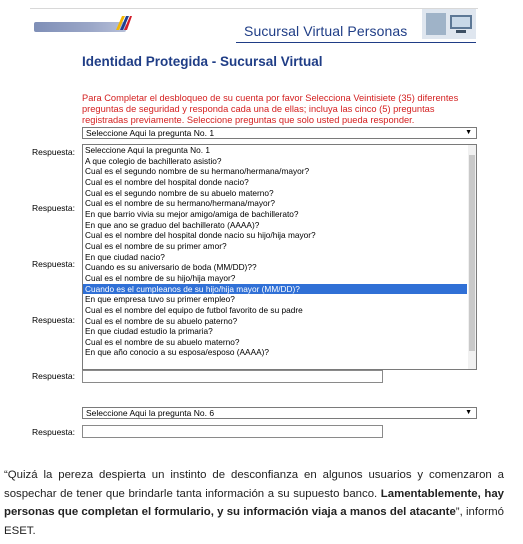  I want to click on dropdown-option: En que empresa tuvo su primer empleo?, so click(275, 299).